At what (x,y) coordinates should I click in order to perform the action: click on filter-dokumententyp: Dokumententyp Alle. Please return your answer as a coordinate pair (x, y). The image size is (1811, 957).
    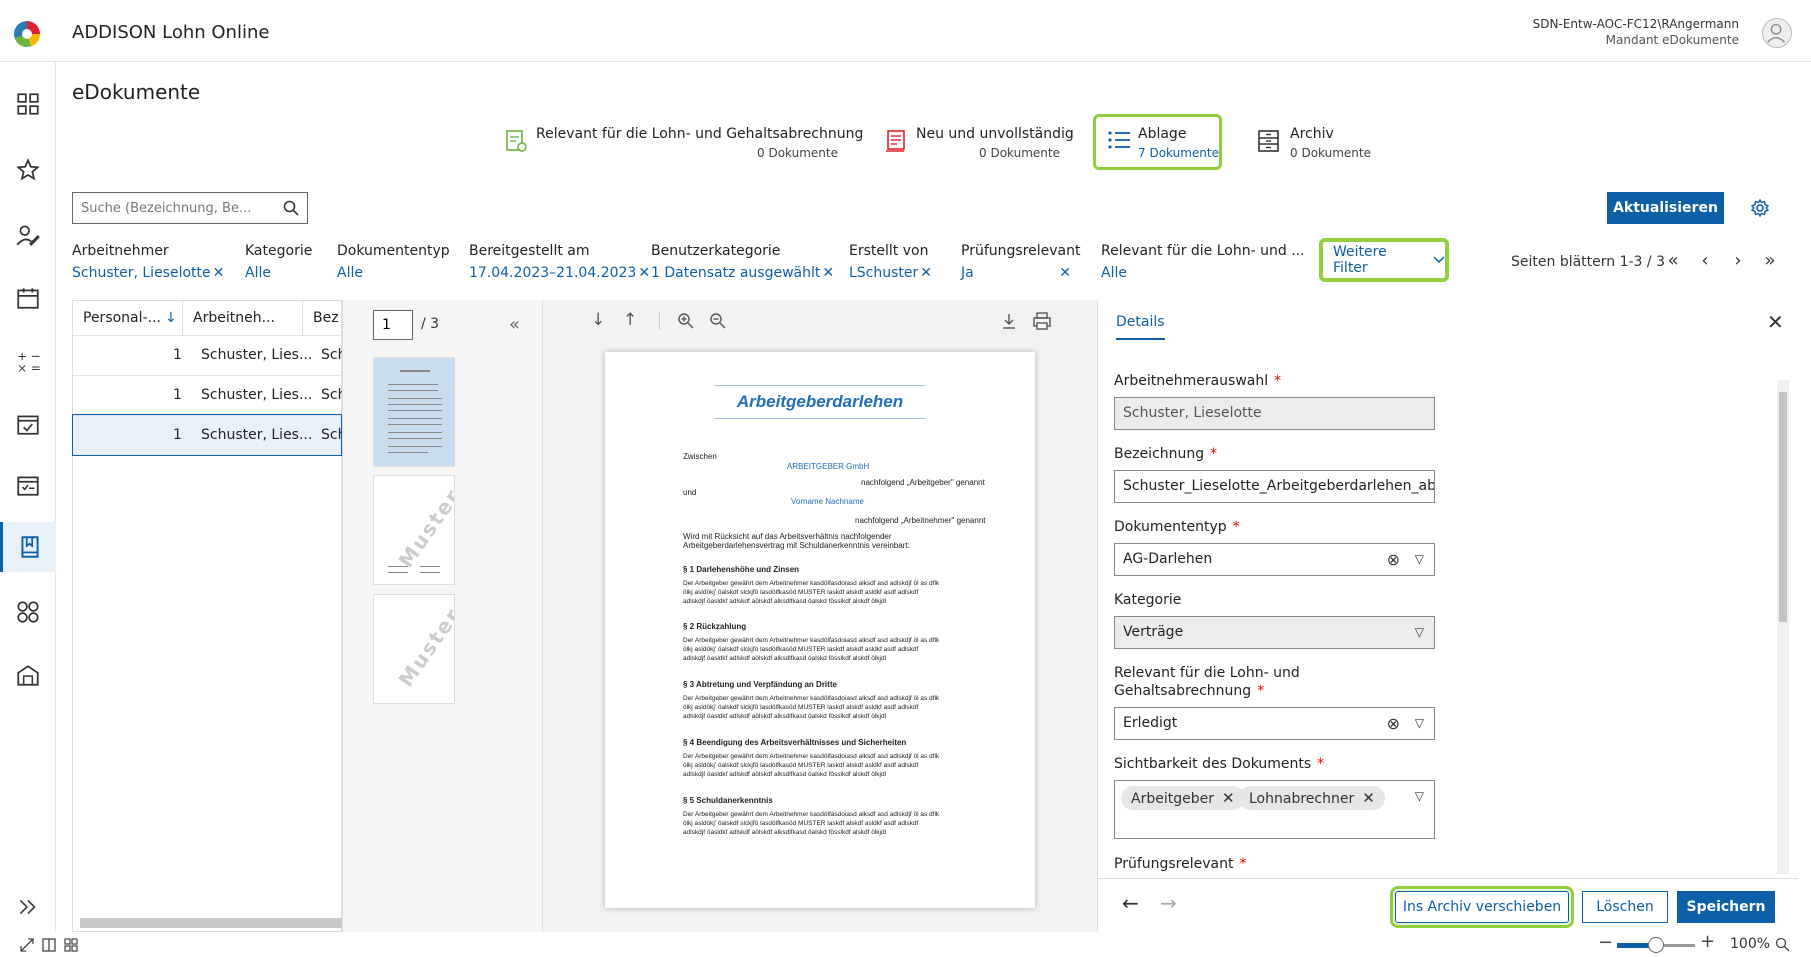
    Looking at the image, I should click on (393, 262).